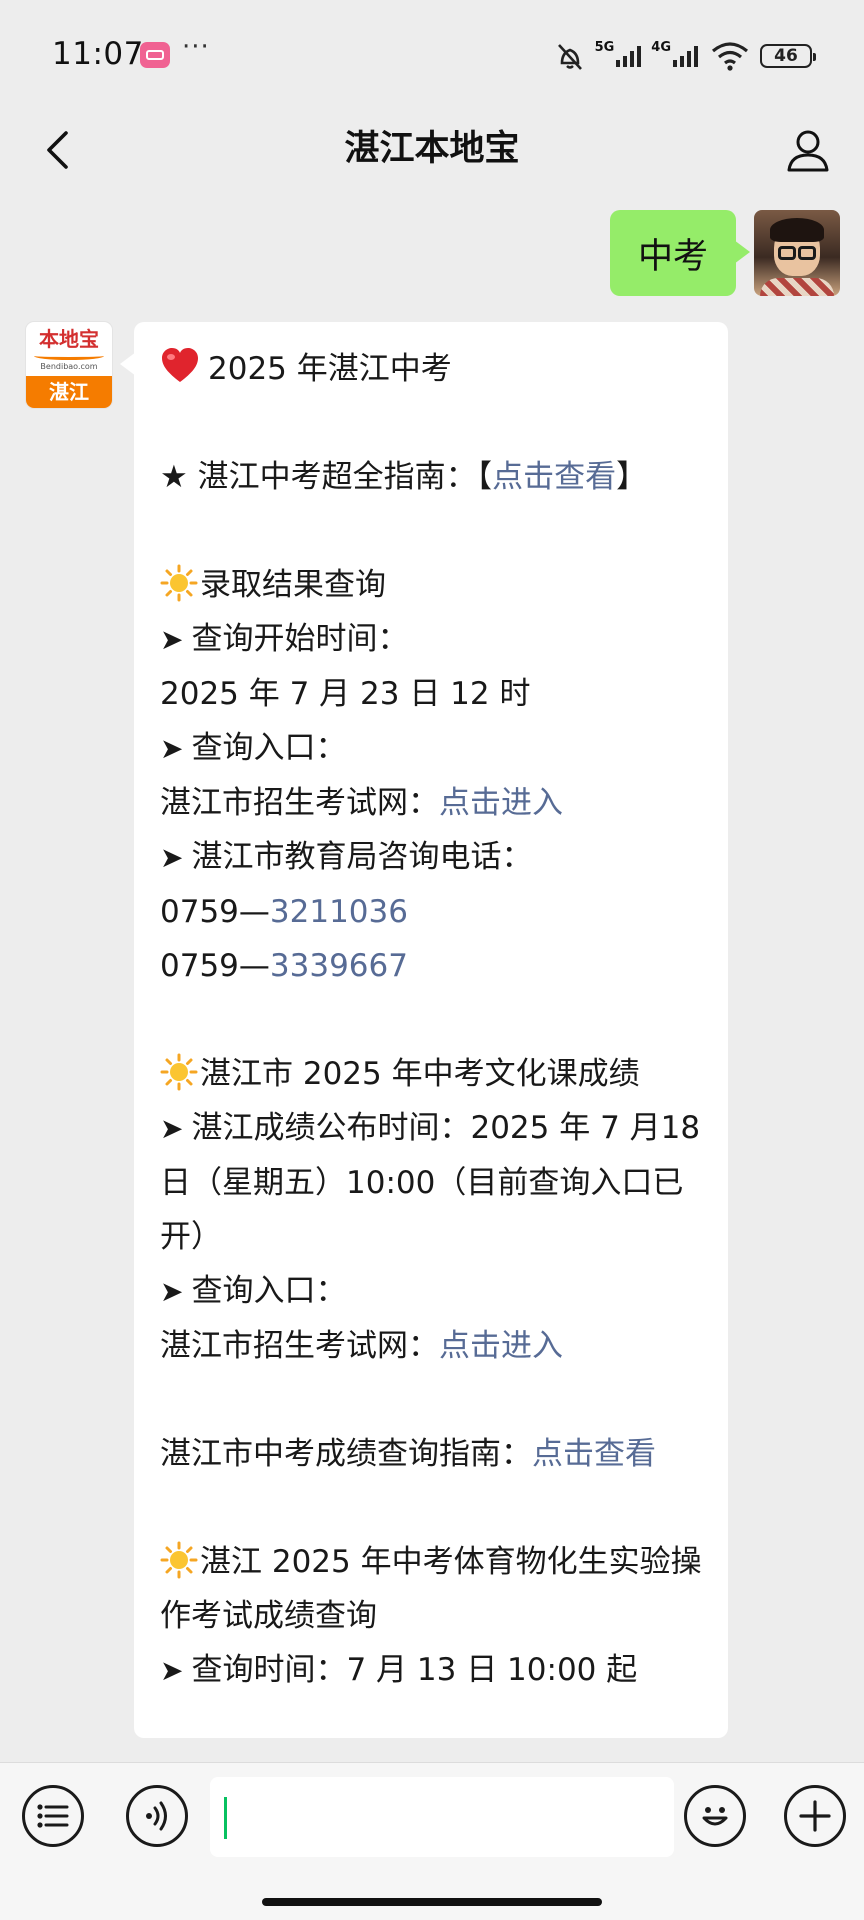 The width and height of the screenshot is (864, 1920). What do you see at coordinates (730, 56) in the screenshot?
I see `wifi-icon` at bounding box center [730, 56].